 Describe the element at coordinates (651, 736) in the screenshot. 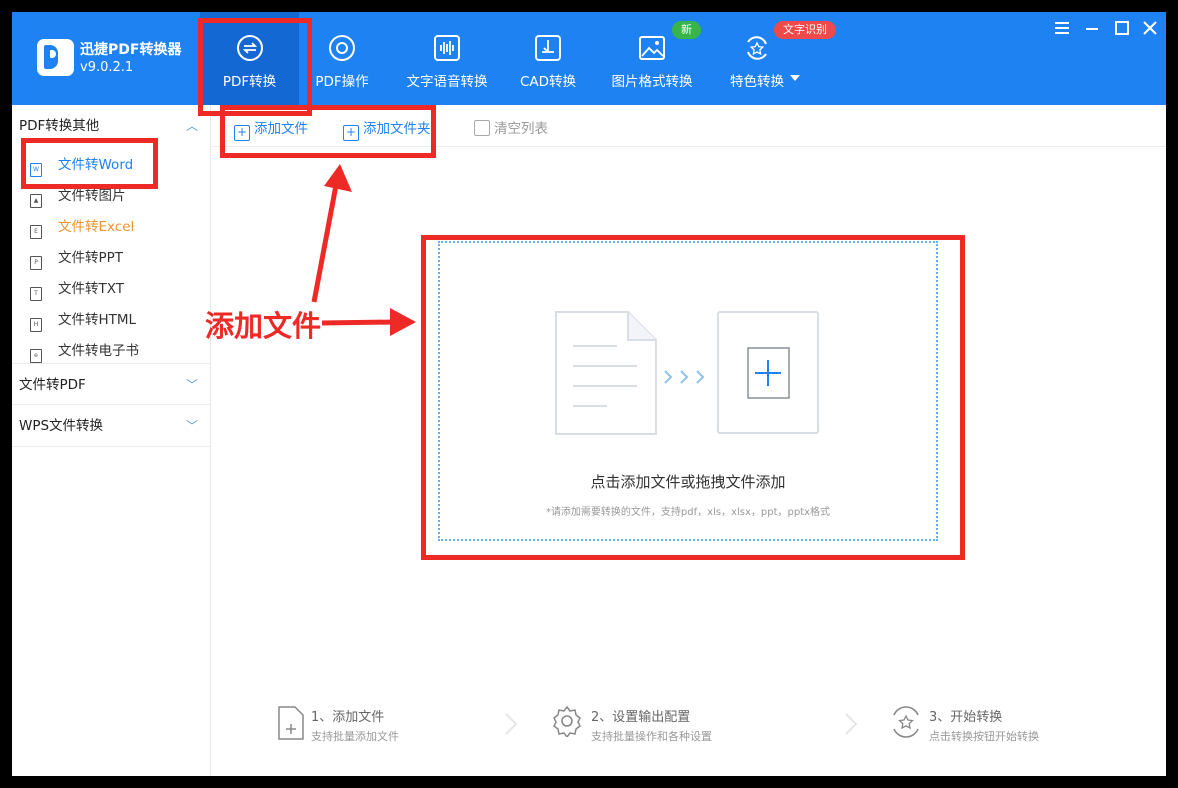

I see `step-2-subtitle: 支持批量操作和各种设置` at that location.